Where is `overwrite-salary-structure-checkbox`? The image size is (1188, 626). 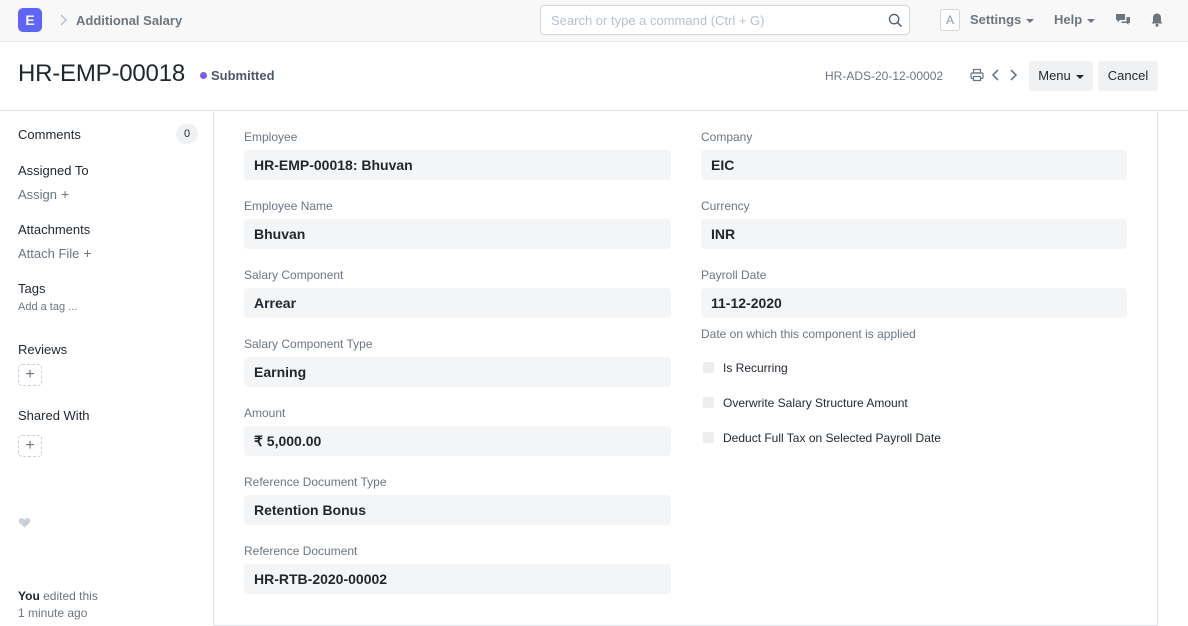
overwrite-salary-structure-checkbox is located at coordinates (708, 402).